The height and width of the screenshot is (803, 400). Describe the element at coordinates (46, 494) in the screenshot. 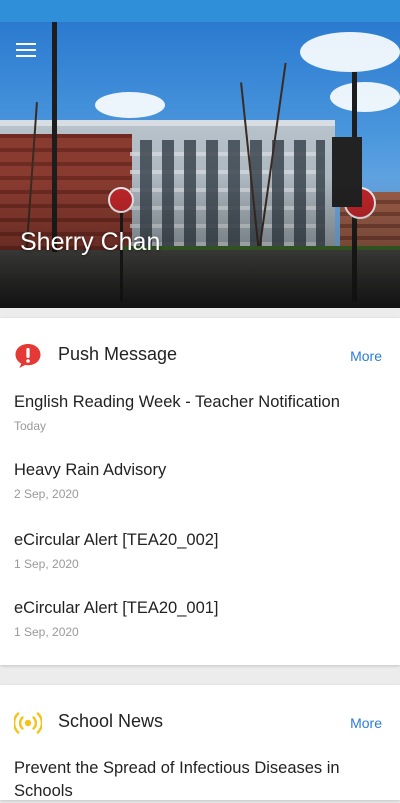

I see `message-date: 2 Sep, 2020` at that location.